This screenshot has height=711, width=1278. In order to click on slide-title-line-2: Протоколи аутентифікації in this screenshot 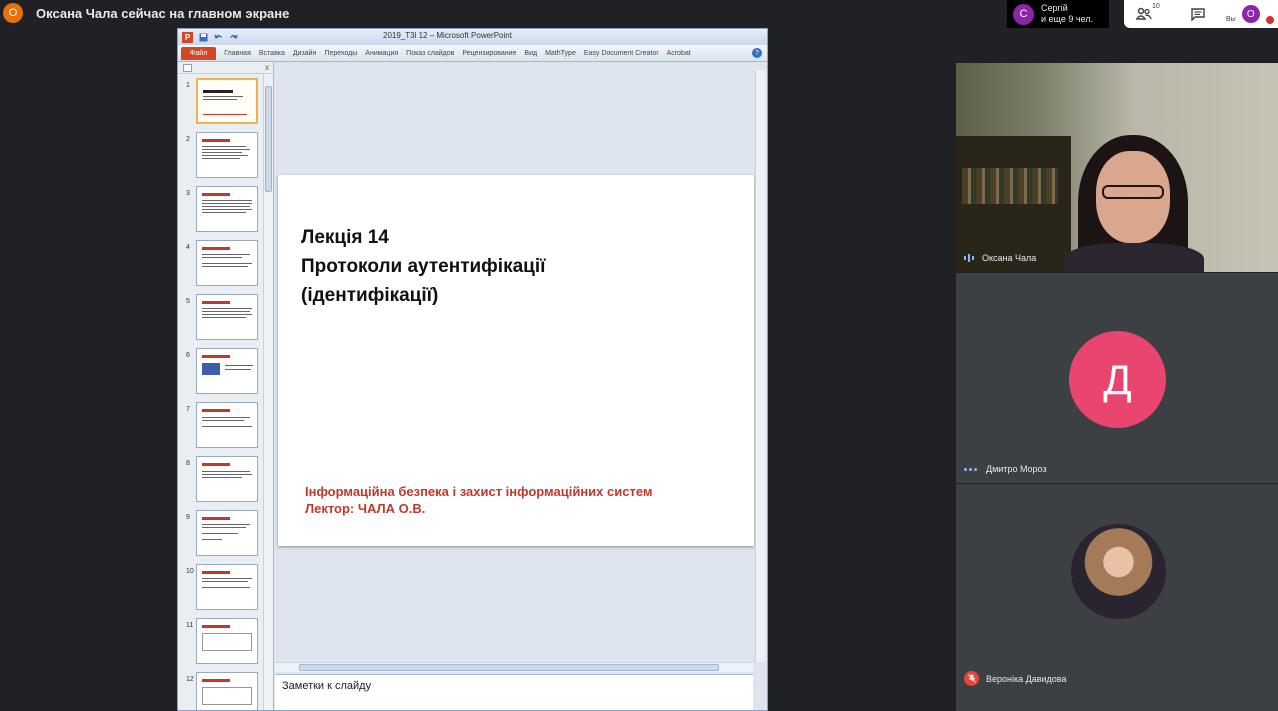, I will do `click(423, 266)`.